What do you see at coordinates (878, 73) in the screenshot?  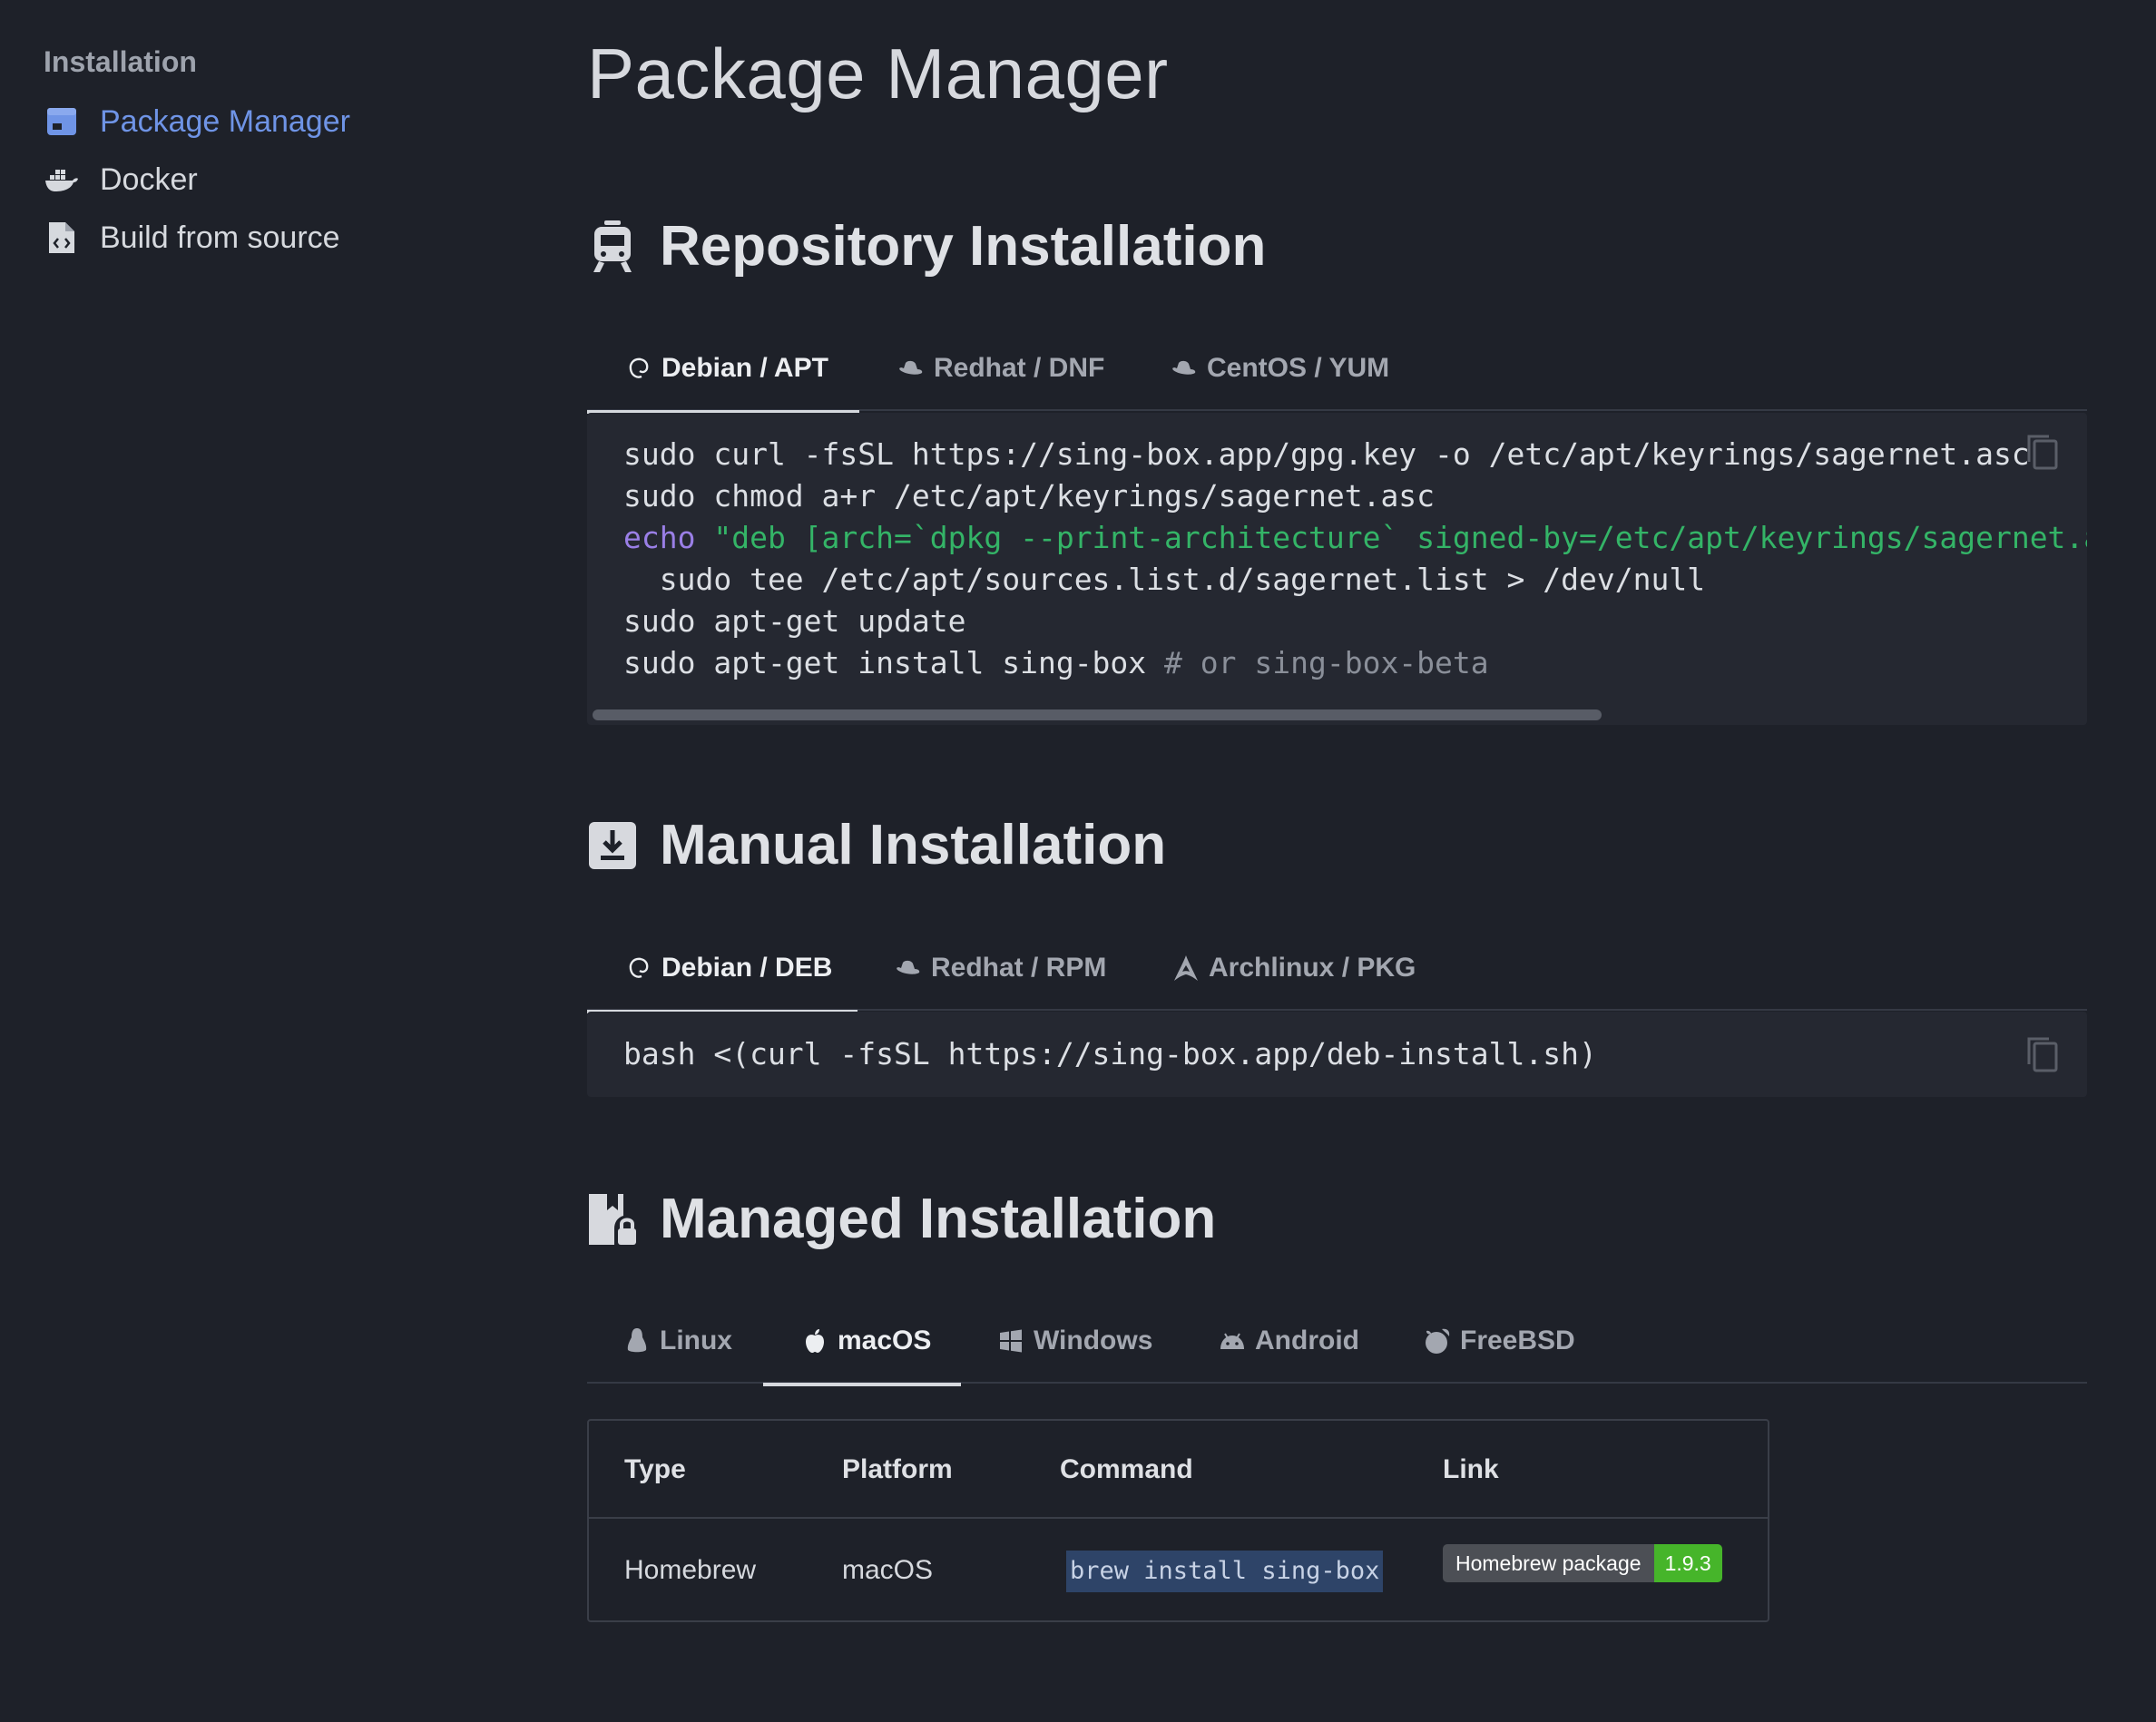 I see `page-title: Package Manager` at bounding box center [878, 73].